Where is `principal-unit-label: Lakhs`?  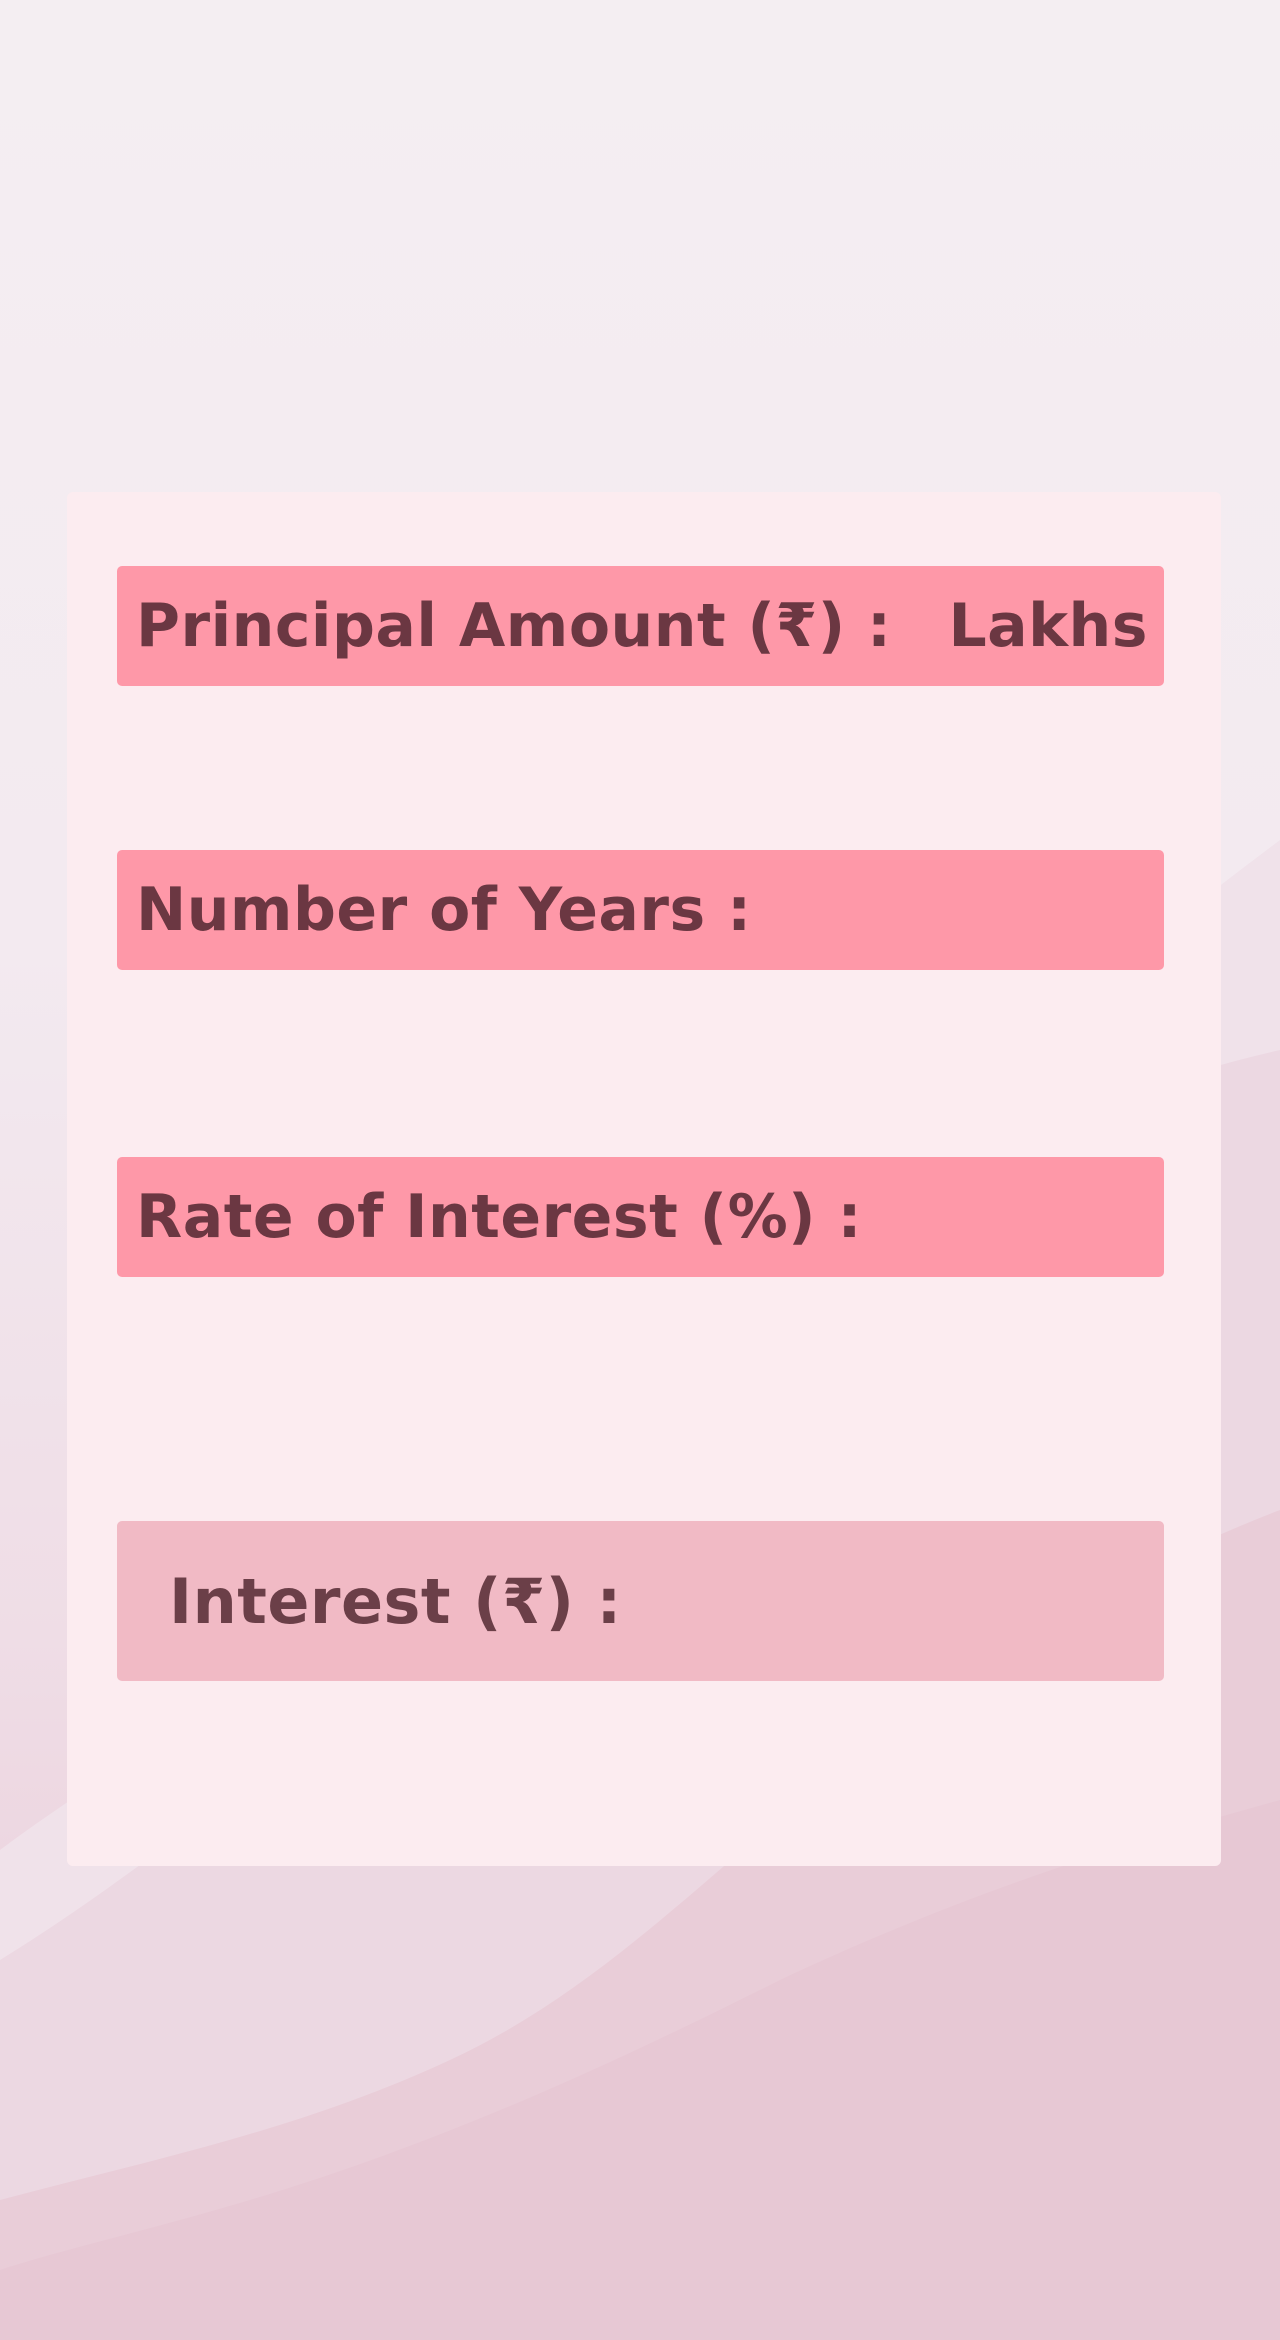
principal-unit-label: Lakhs is located at coordinates (1048, 626).